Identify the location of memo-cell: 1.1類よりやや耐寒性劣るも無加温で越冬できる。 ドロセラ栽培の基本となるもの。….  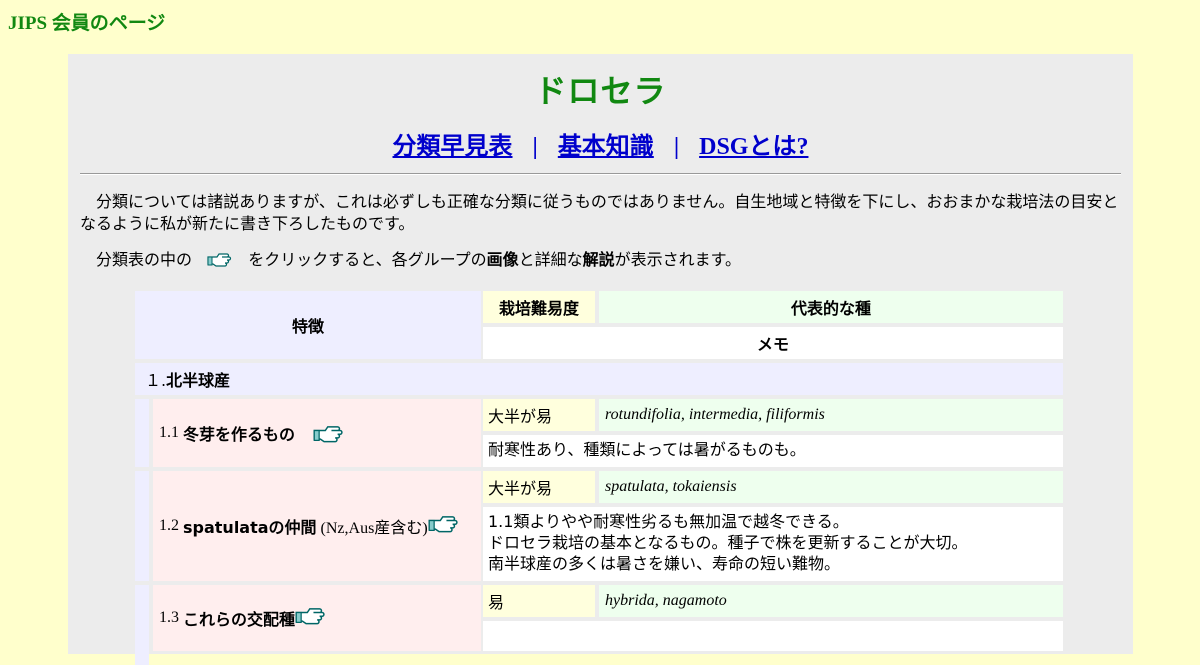
(773, 544).